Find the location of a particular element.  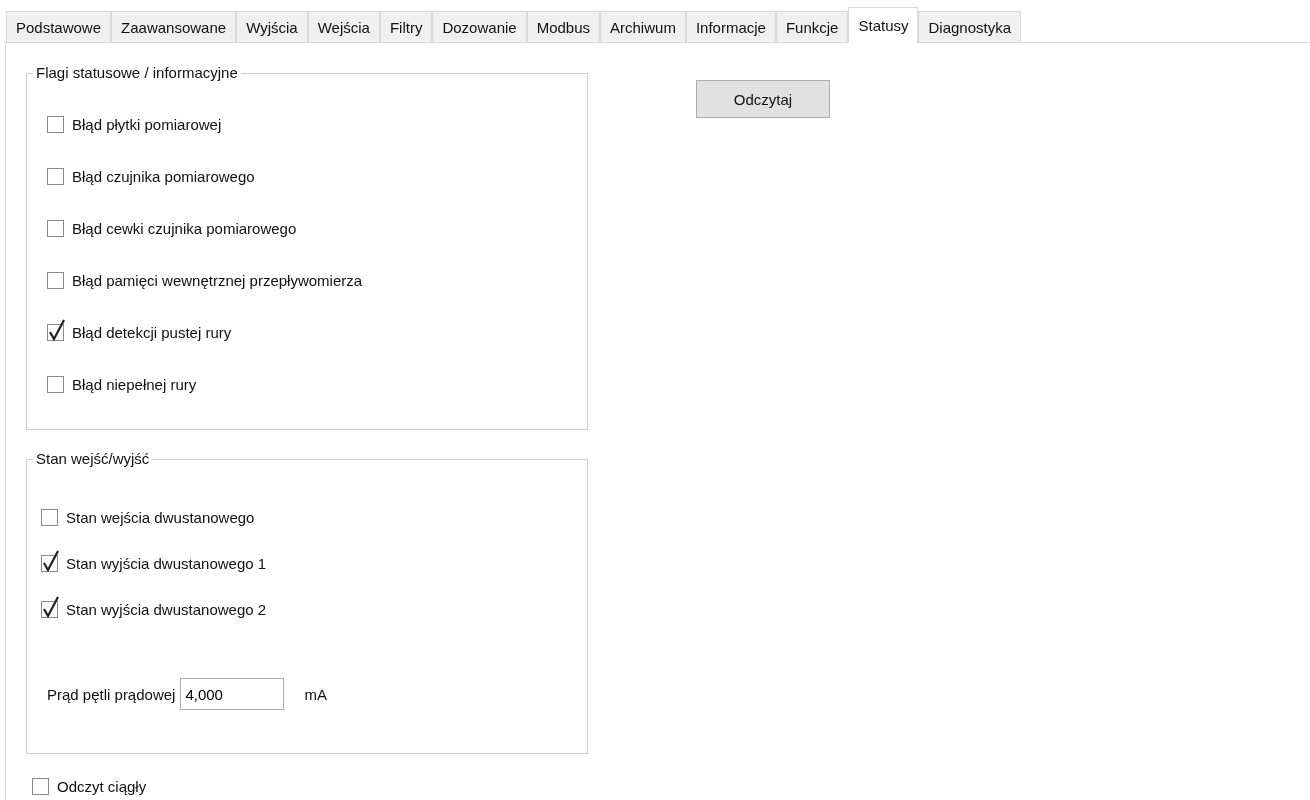

group-title: Flagi statusowe / informacyjne is located at coordinates (137, 72).